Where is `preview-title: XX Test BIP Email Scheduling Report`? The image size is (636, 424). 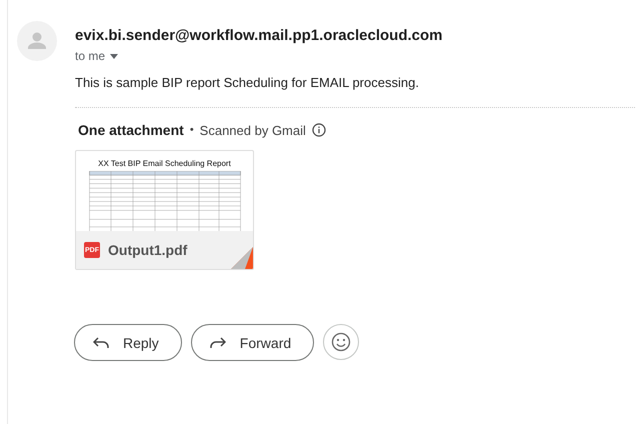
preview-title: XX Test BIP Email Scheduling Report is located at coordinates (164, 164).